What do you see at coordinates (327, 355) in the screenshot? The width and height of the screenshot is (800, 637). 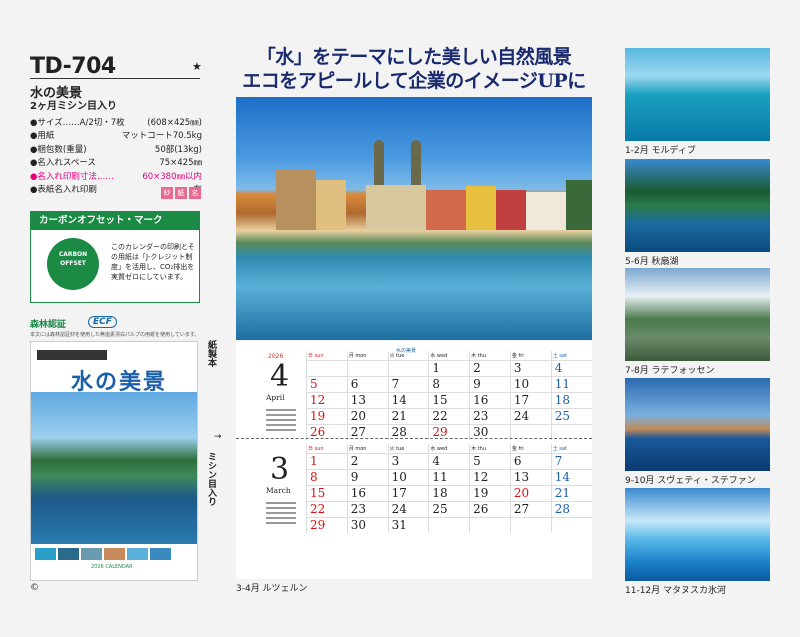 I see `weekday-header: 日 sun` at bounding box center [327, 355].